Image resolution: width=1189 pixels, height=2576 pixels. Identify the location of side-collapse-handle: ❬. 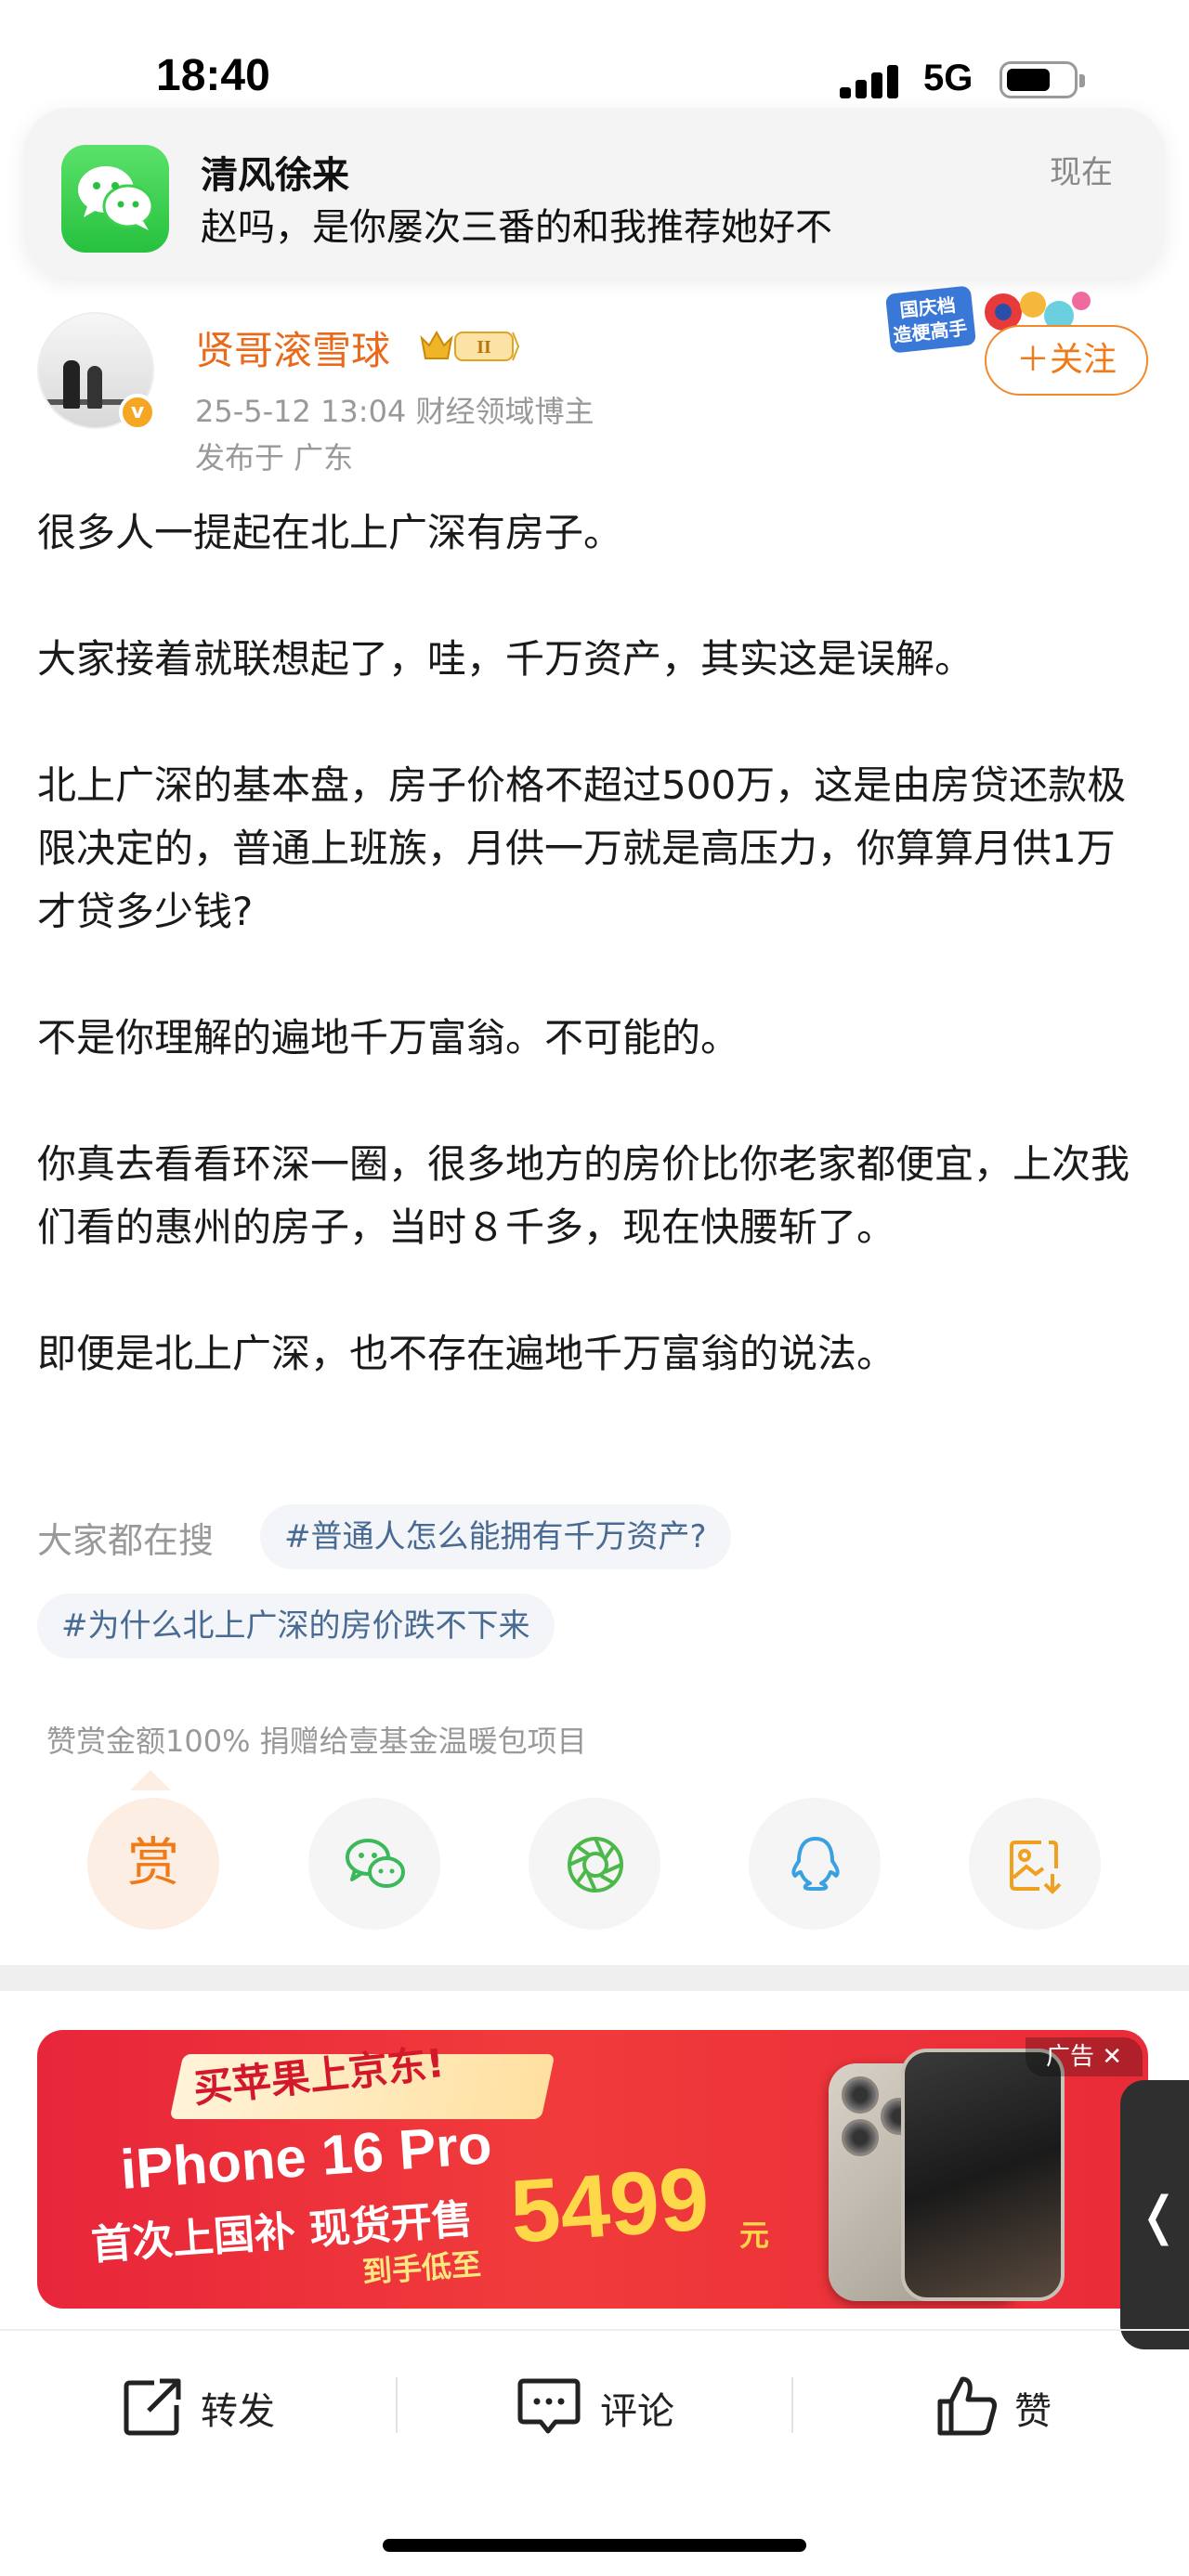
(1154, 2214).